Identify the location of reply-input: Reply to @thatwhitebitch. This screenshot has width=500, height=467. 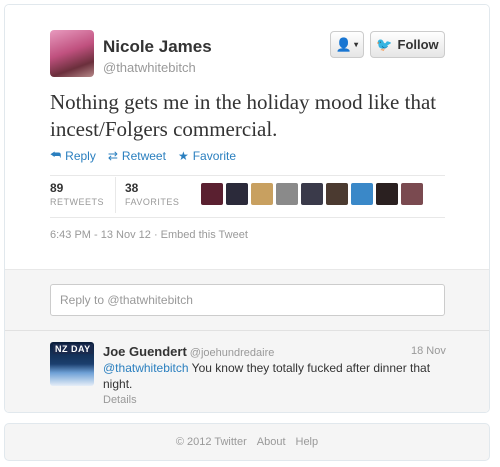
(247, 300).